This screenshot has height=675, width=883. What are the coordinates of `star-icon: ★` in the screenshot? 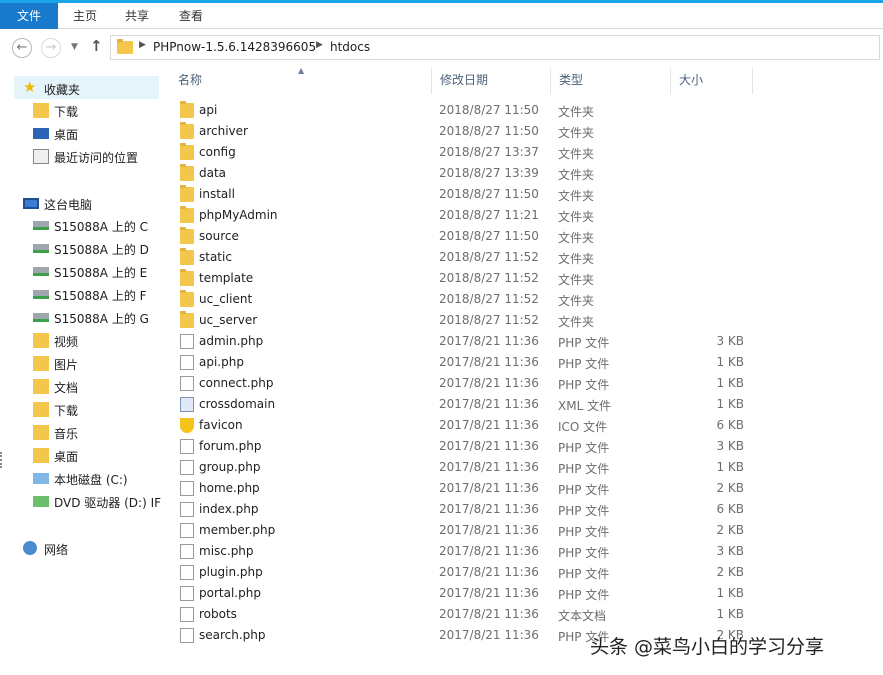 It's located at (30, 87).